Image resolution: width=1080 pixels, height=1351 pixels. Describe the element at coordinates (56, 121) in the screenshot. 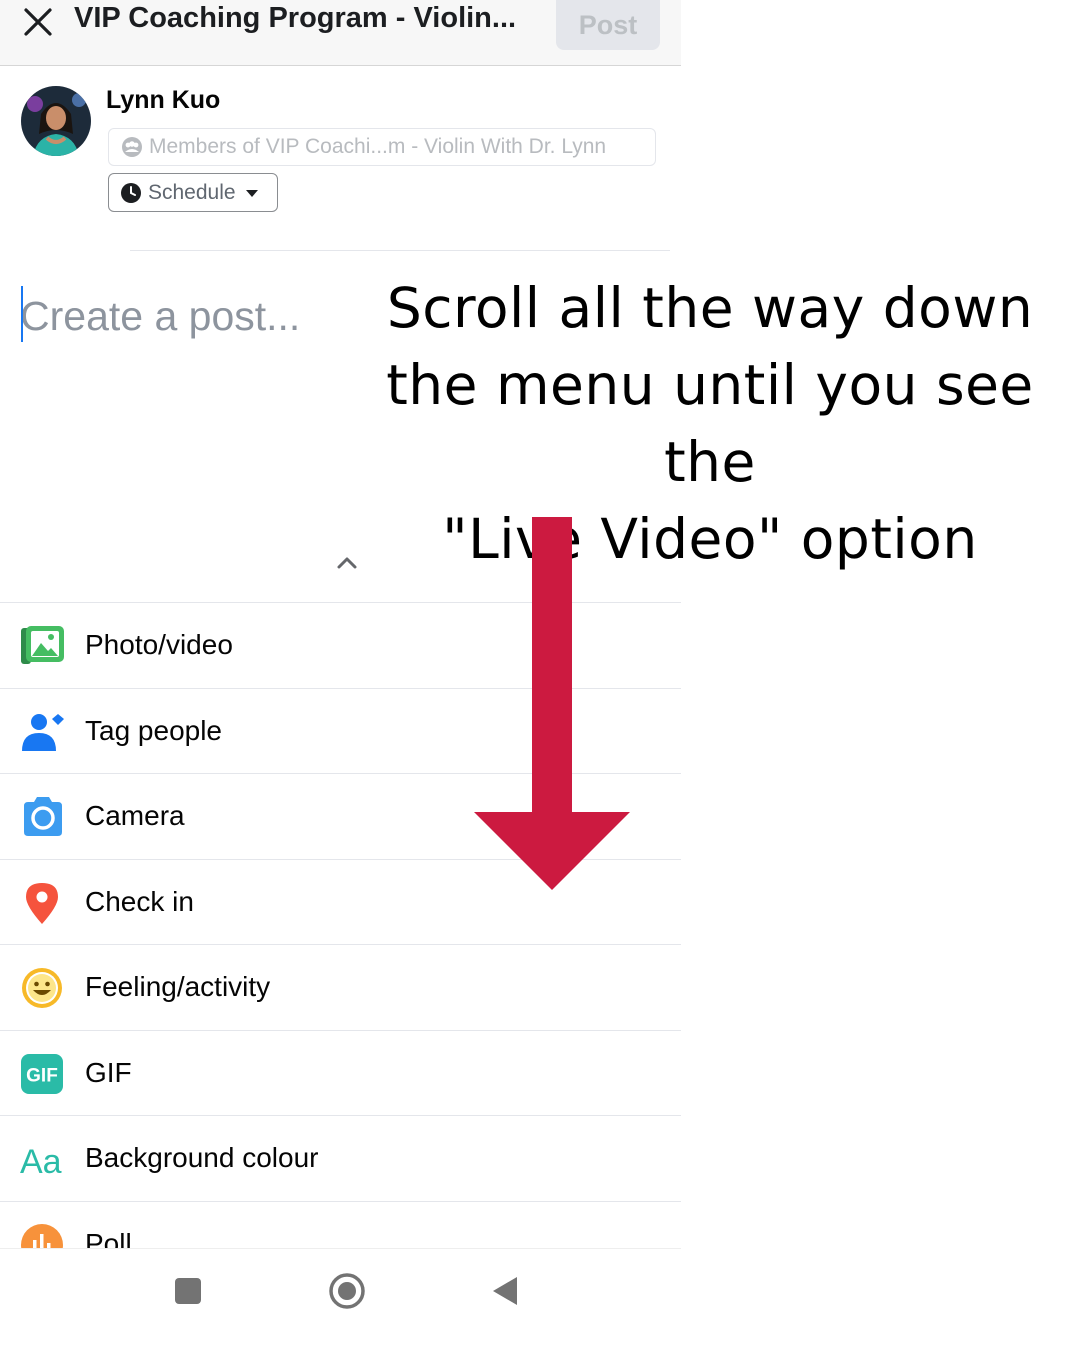

I see `avatar` at that location.